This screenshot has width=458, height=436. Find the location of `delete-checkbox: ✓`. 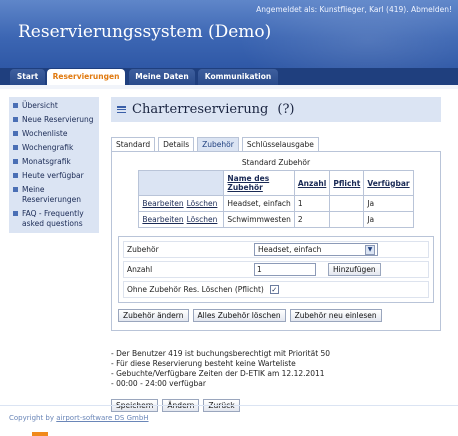

delete-checkbox: ✓ is located at coordinates (274, 289).